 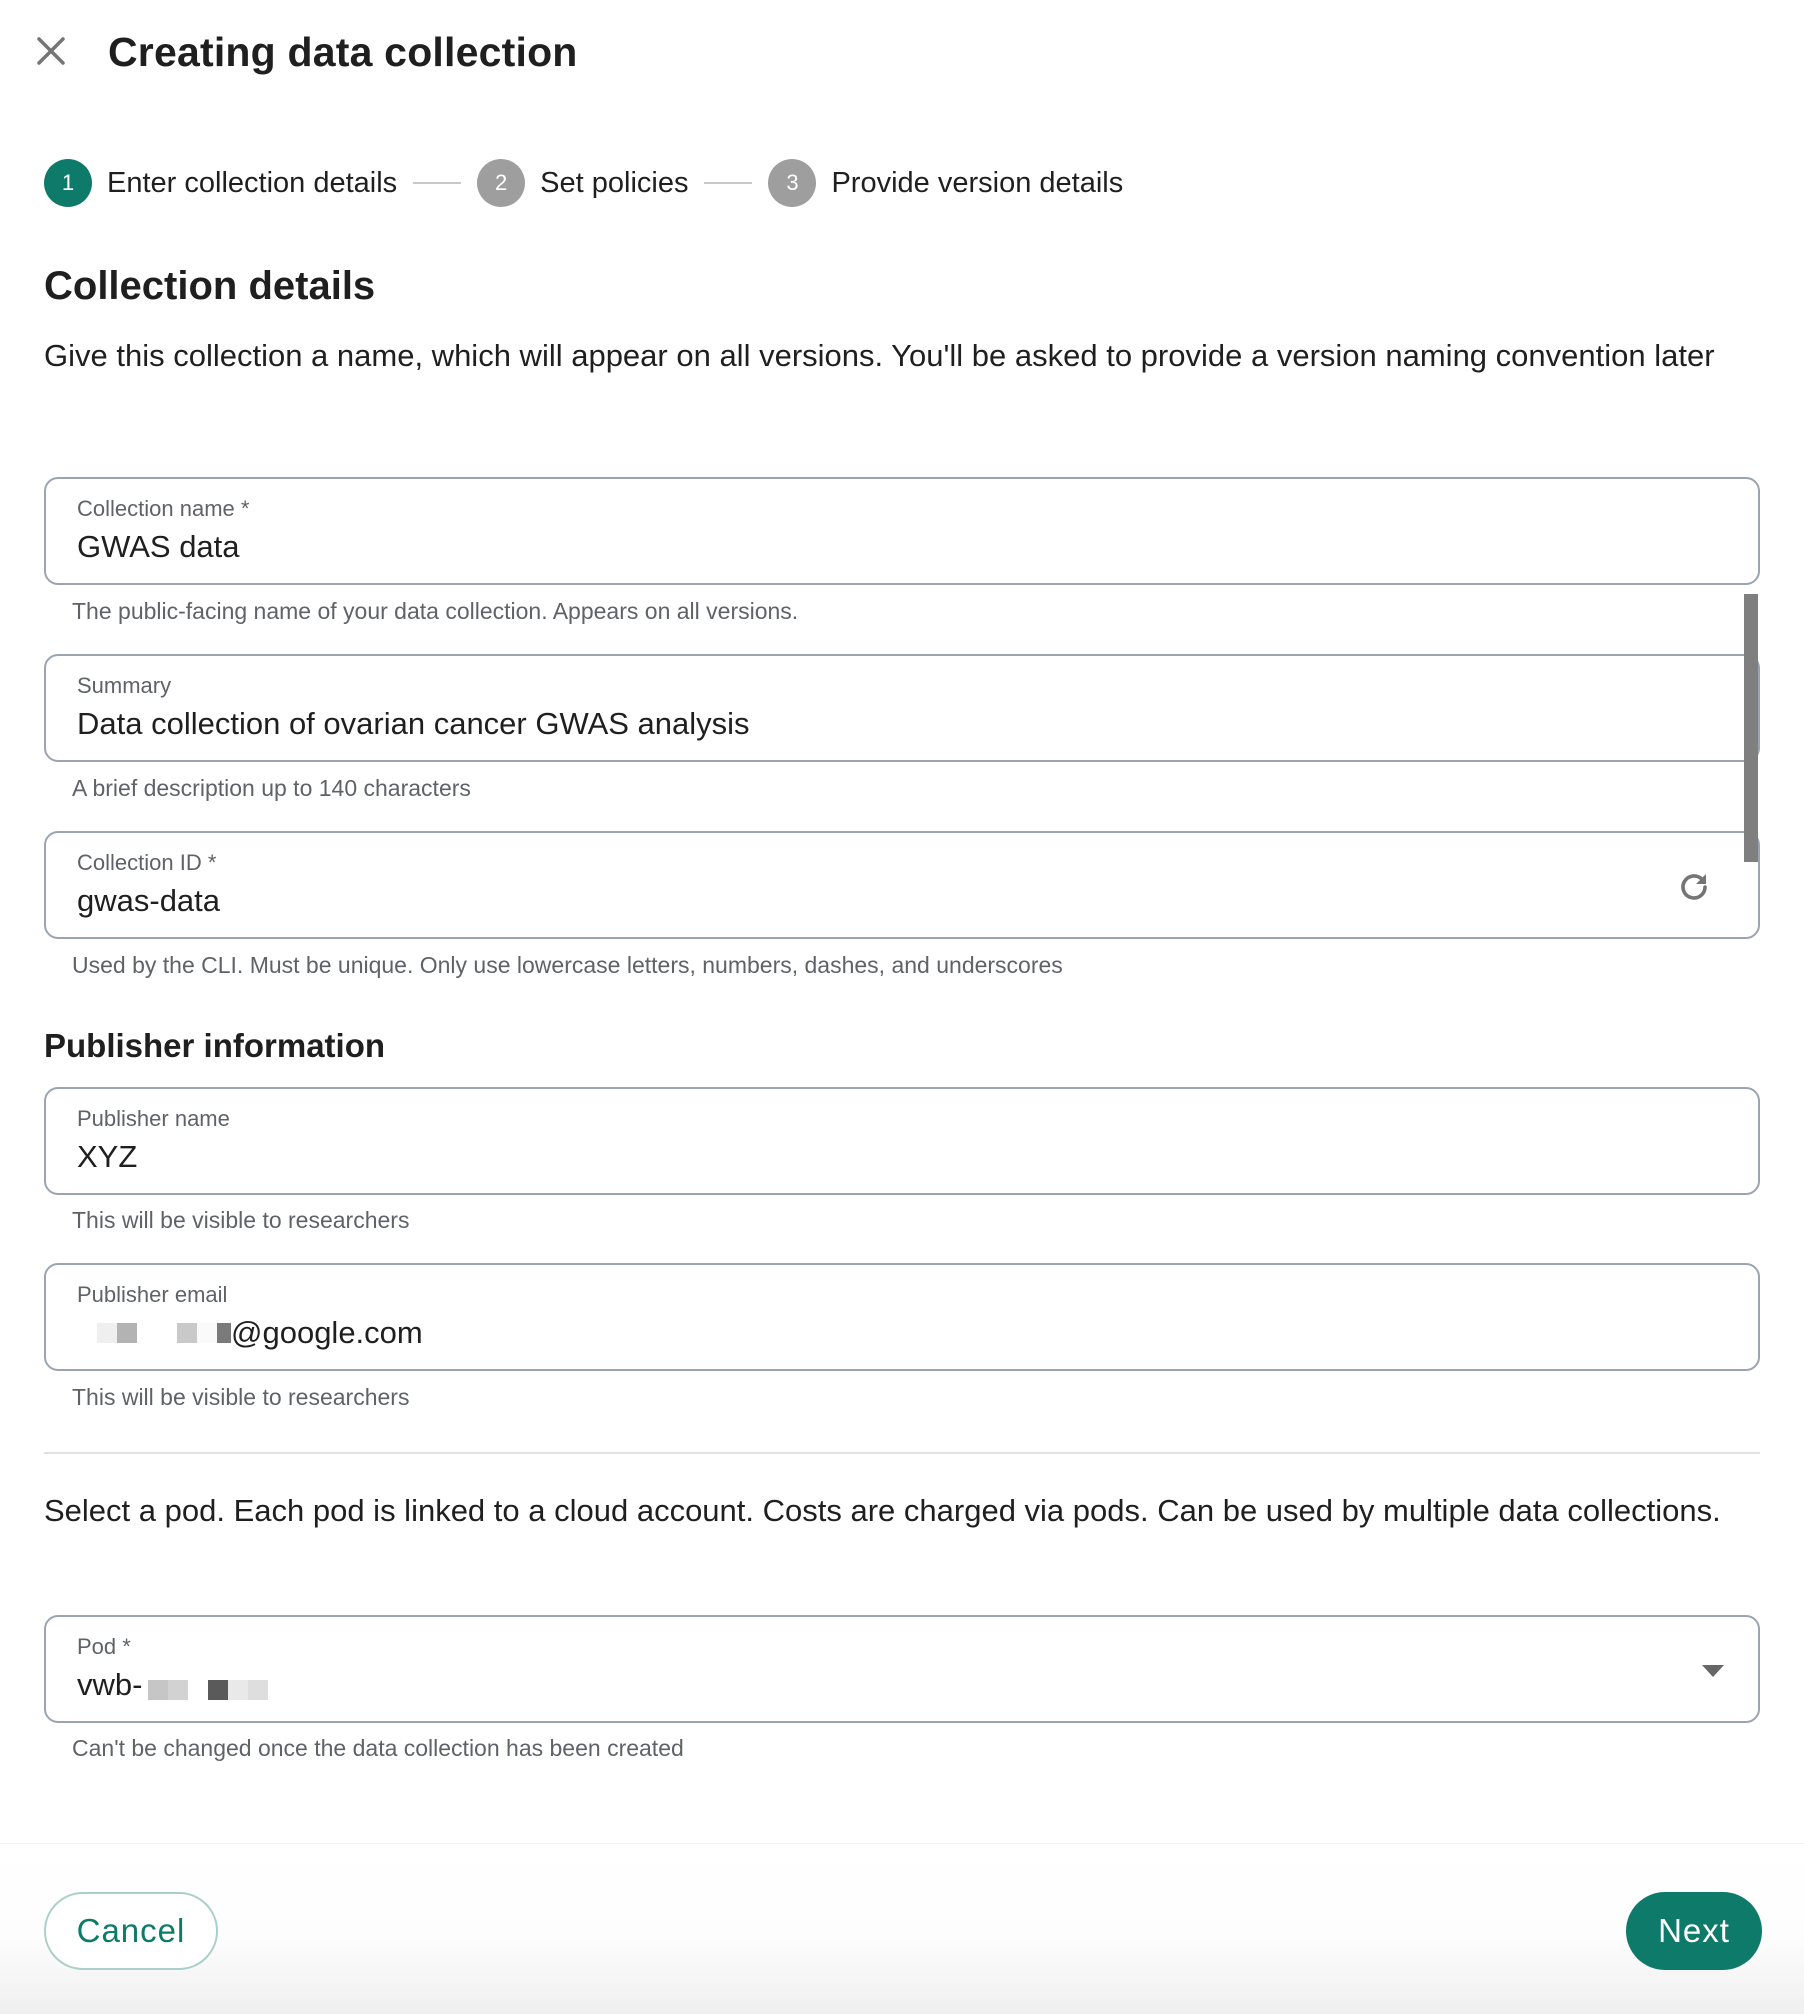 What do you see at coordinates (152, 1294) in the screenshot?
I see `field-label: Publisher email` at bounding box center [152, 1294].